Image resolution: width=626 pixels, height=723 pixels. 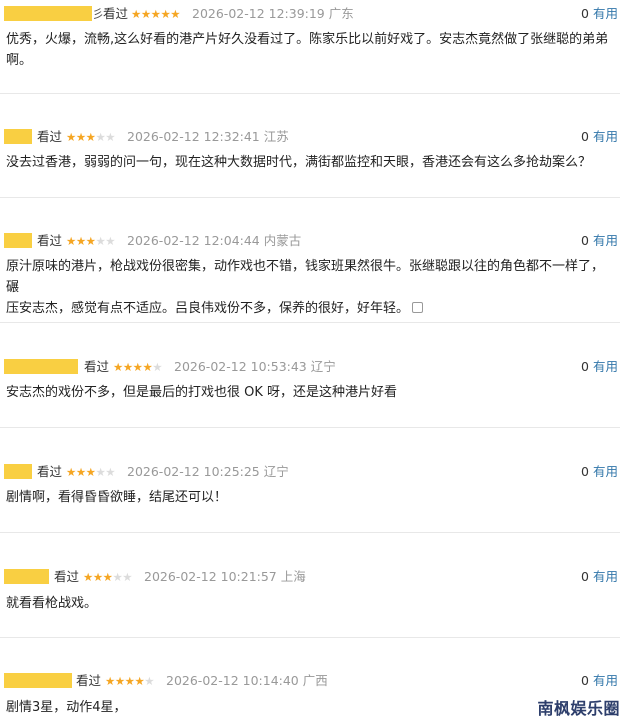 I want to click on review-meta: 看过 ★★★★★ 2026-02-12 10:53:43 辽宁 0 有用, so click(x=310, y=367).